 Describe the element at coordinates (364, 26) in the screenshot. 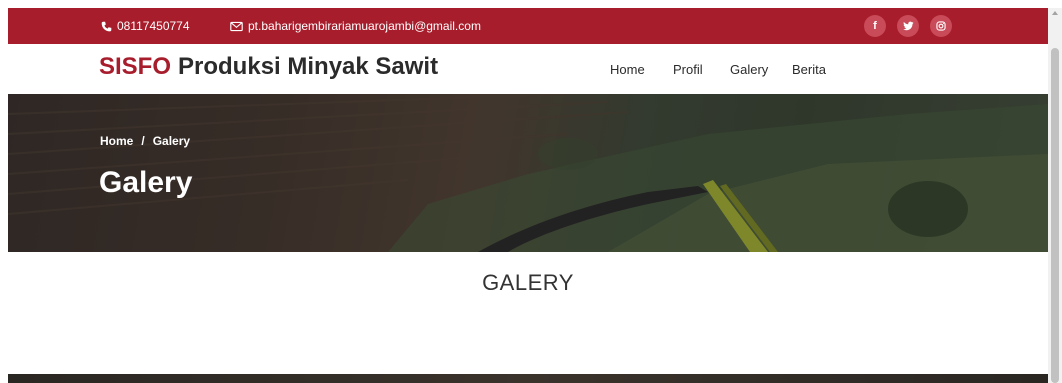

I see `email-address: pt.baharigembirariamuarojambi@gmail.com` at that location.